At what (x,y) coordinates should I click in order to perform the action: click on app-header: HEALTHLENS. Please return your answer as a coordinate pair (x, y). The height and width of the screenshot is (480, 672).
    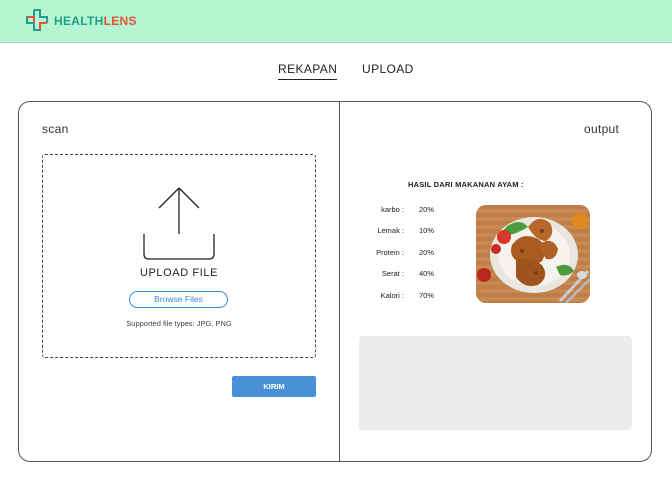
    Looking at the image, I should click on (336, 21).